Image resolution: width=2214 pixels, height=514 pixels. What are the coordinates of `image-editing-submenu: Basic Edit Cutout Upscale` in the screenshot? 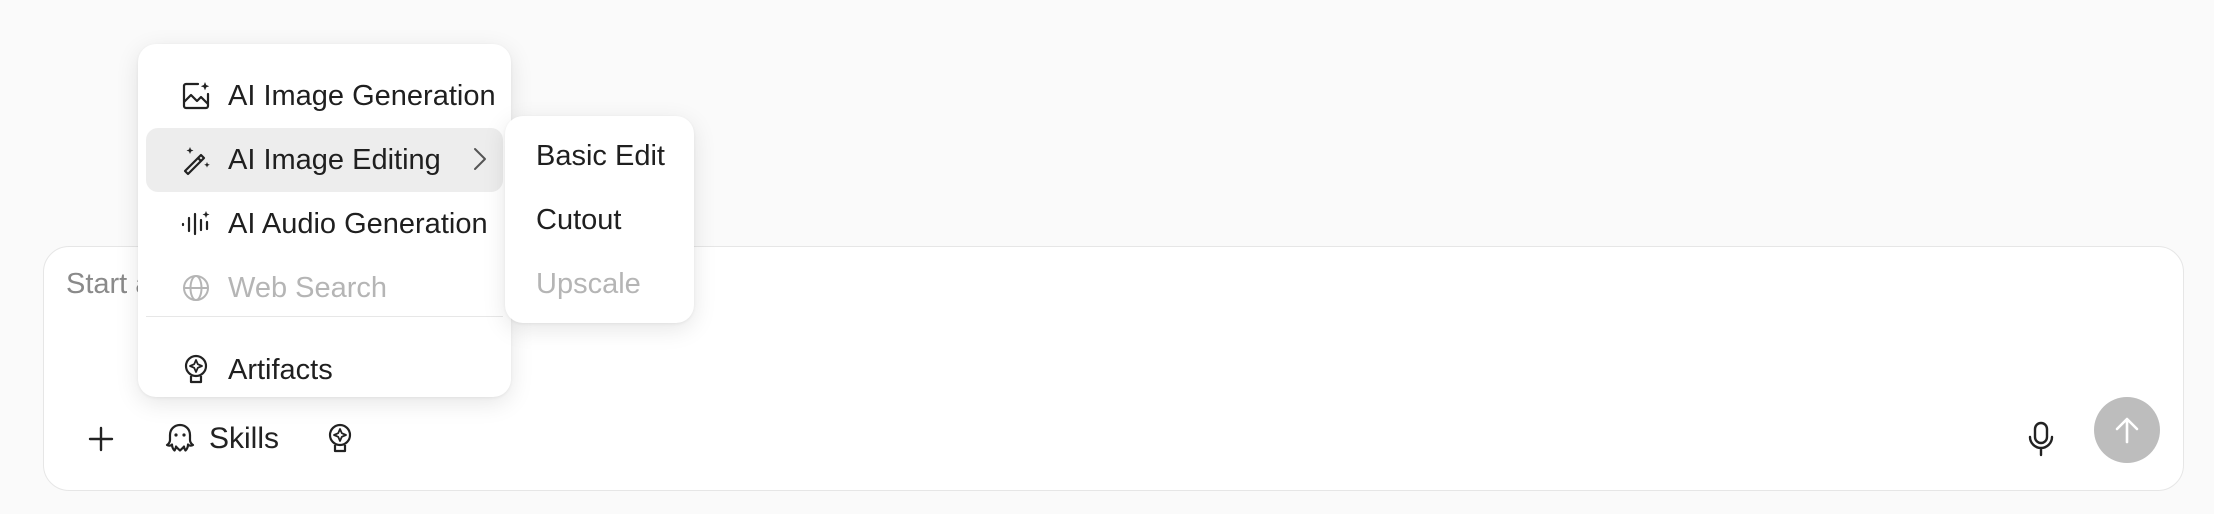 It's located at (599, 219).